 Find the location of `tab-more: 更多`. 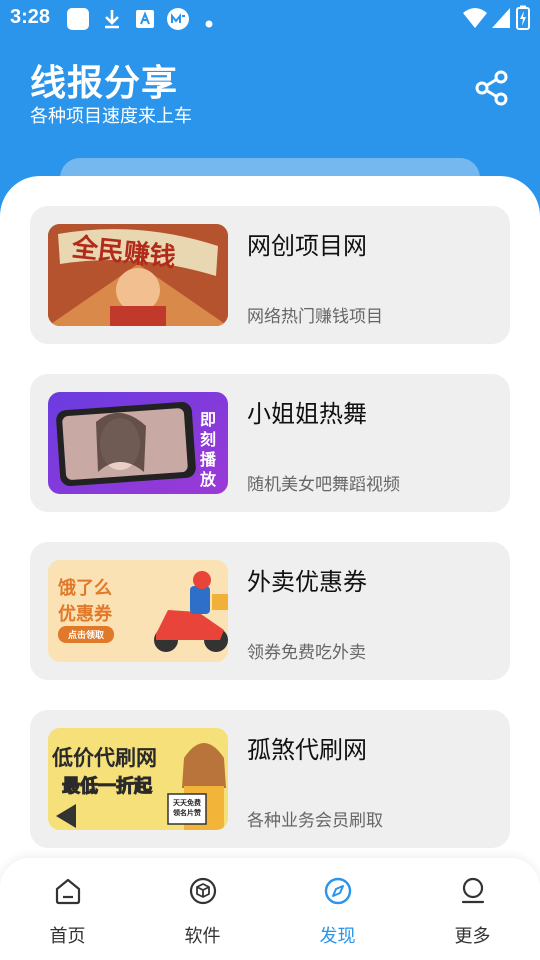

tab-more: 更多 is located at coordinates (472, 909).